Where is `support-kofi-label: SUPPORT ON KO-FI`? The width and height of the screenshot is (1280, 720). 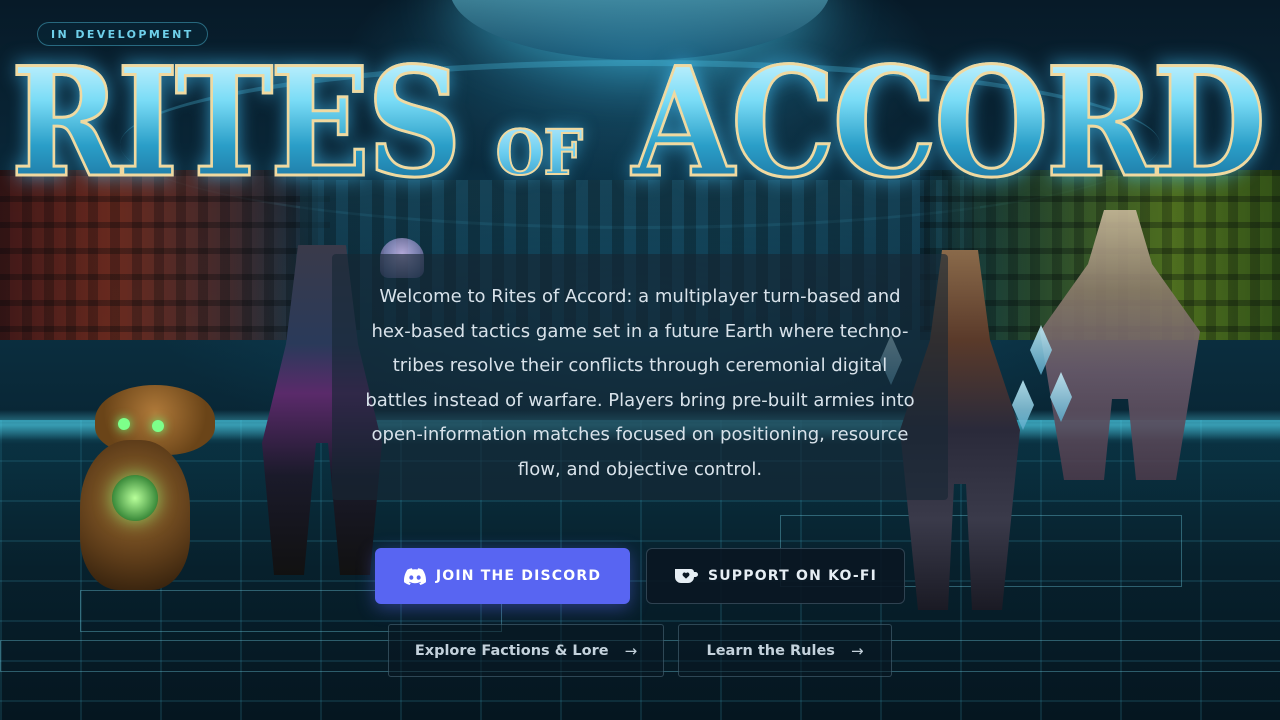
support-kofi-label: SUPPORT ON KO-FI is located at coordinates (792, 576).